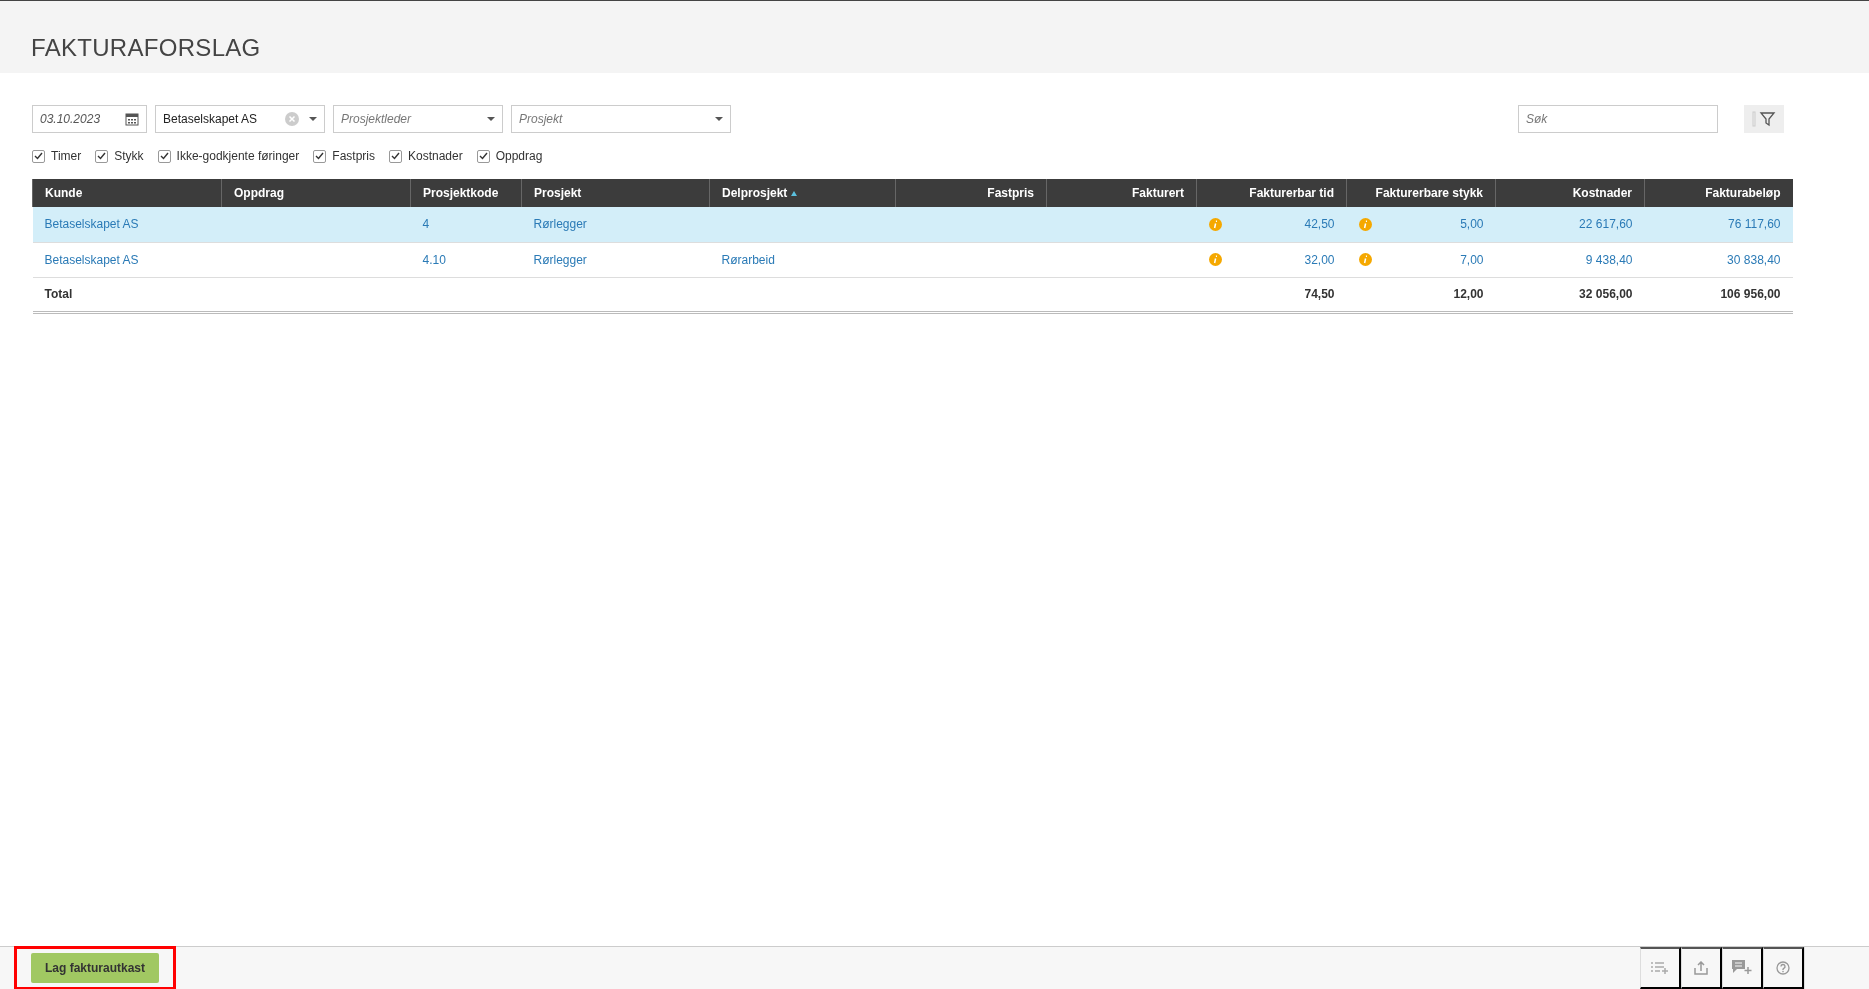 The width and height of the screenshot is (1869, 989). What do you see at coordinates (95, 968) in the screenshot?
I see `create-invoice-draft-button: Lag fakturautkast` at bounding box center [95, 968].